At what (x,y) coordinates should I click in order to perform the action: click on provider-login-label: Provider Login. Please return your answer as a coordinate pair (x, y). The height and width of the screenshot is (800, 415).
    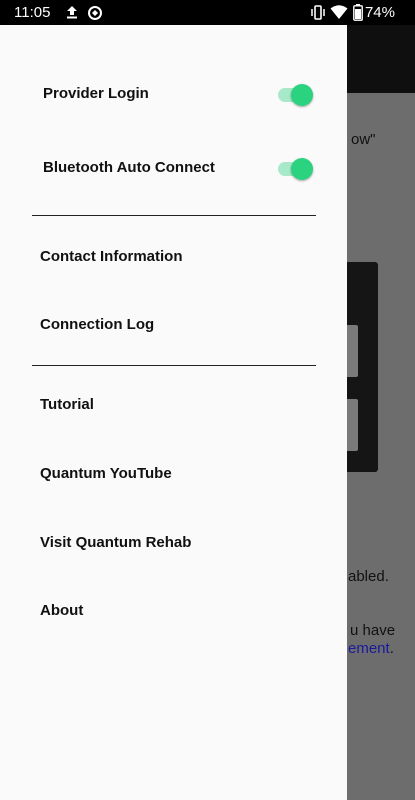
    Looking at the image, I should click on (96, 93).